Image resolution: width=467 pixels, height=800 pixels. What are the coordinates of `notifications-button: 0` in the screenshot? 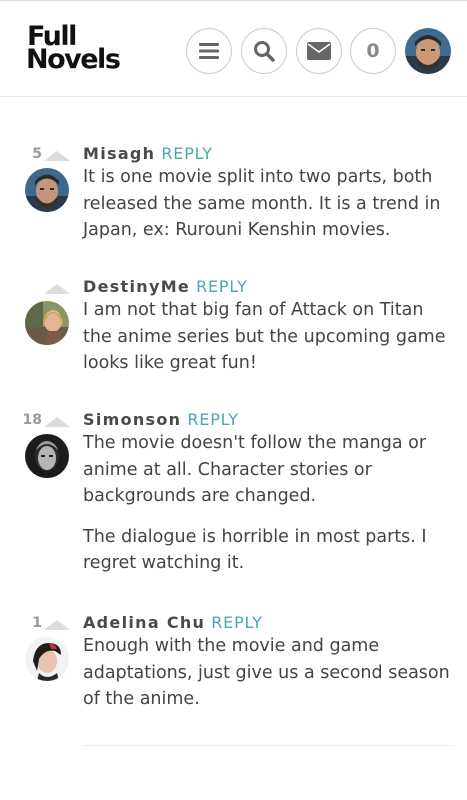 It's located at (373, 51).